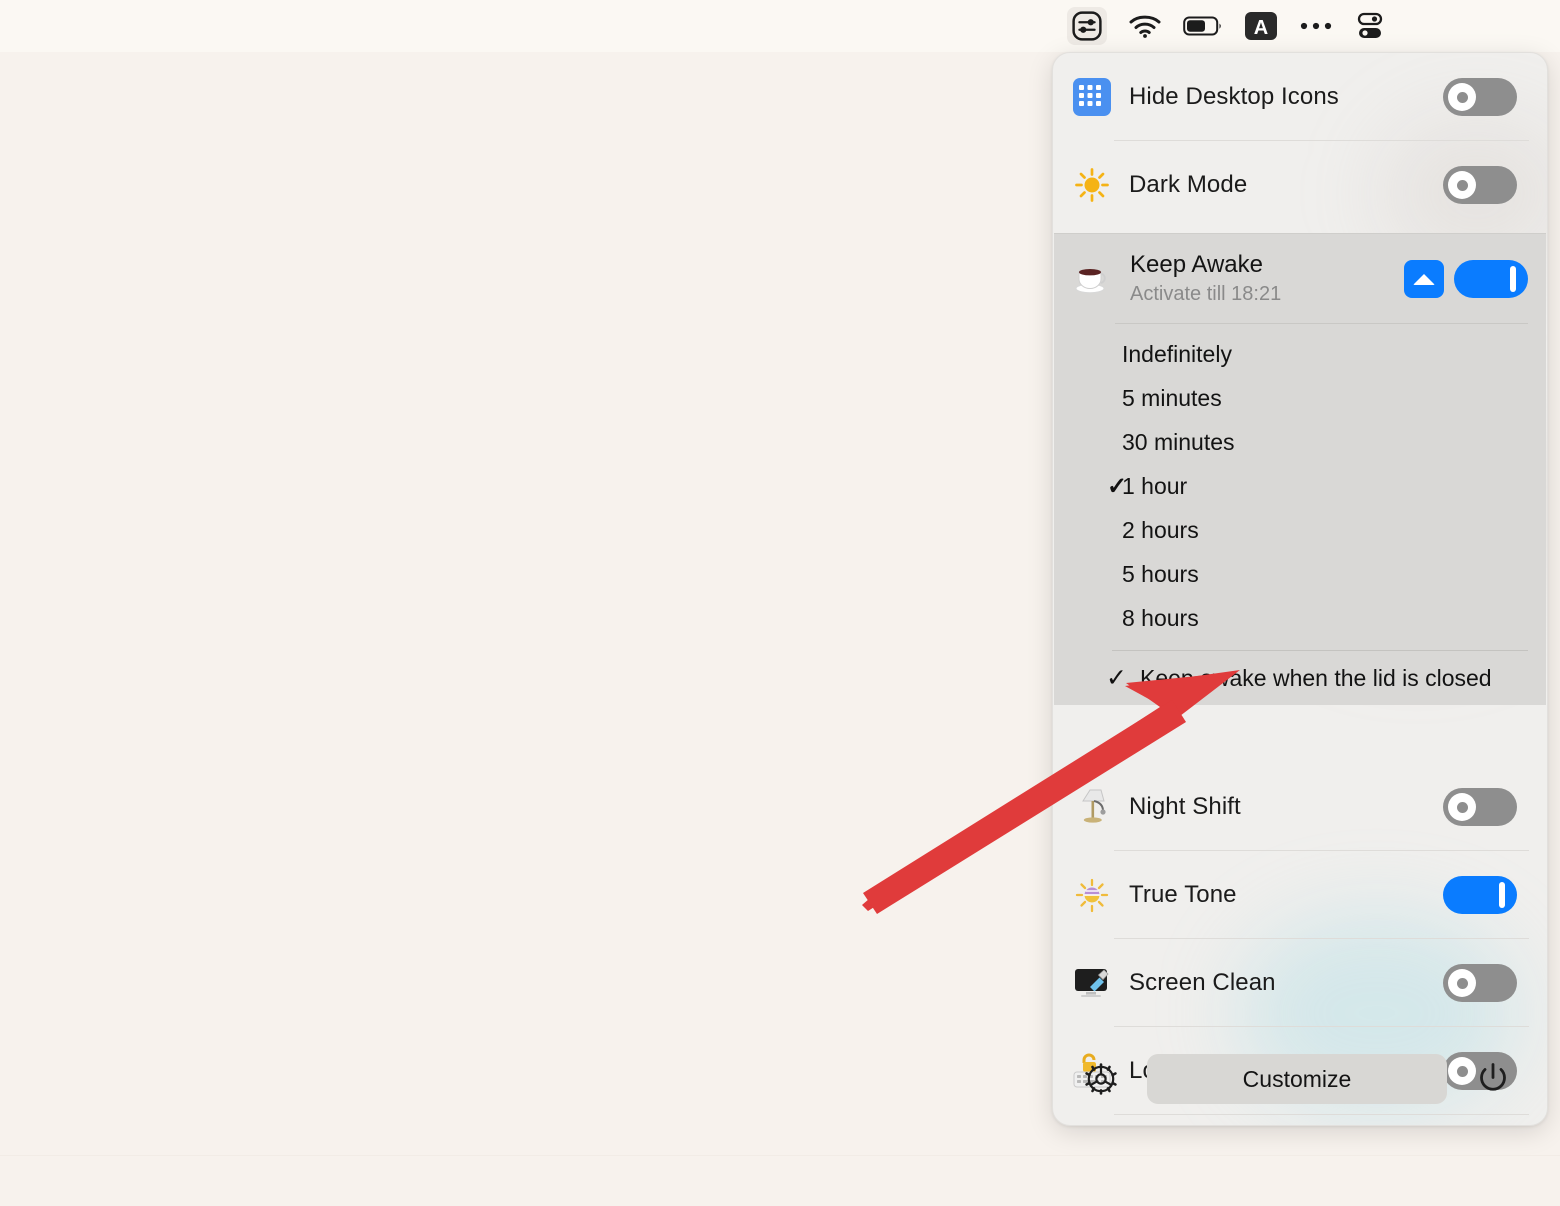  What do you see at coordinates (1300, 895) in the screenshot?
I see `row-true-tone: True Tone` at bounding box center [1300, 895].